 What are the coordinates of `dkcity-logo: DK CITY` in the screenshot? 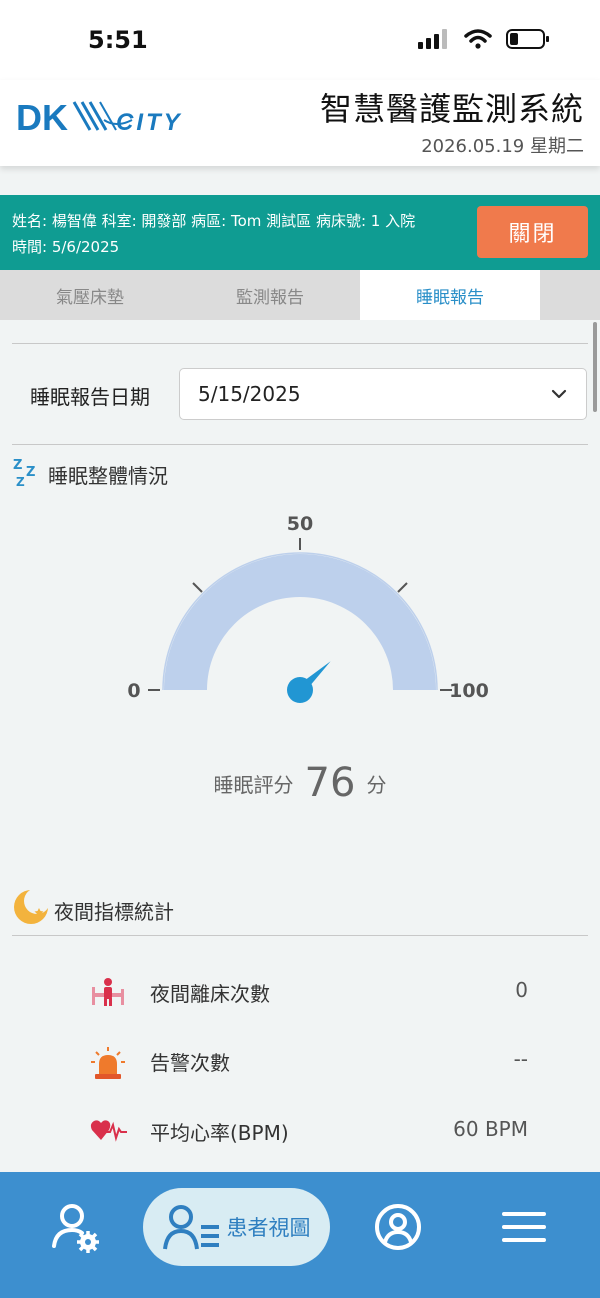 It's located at (98, 117).